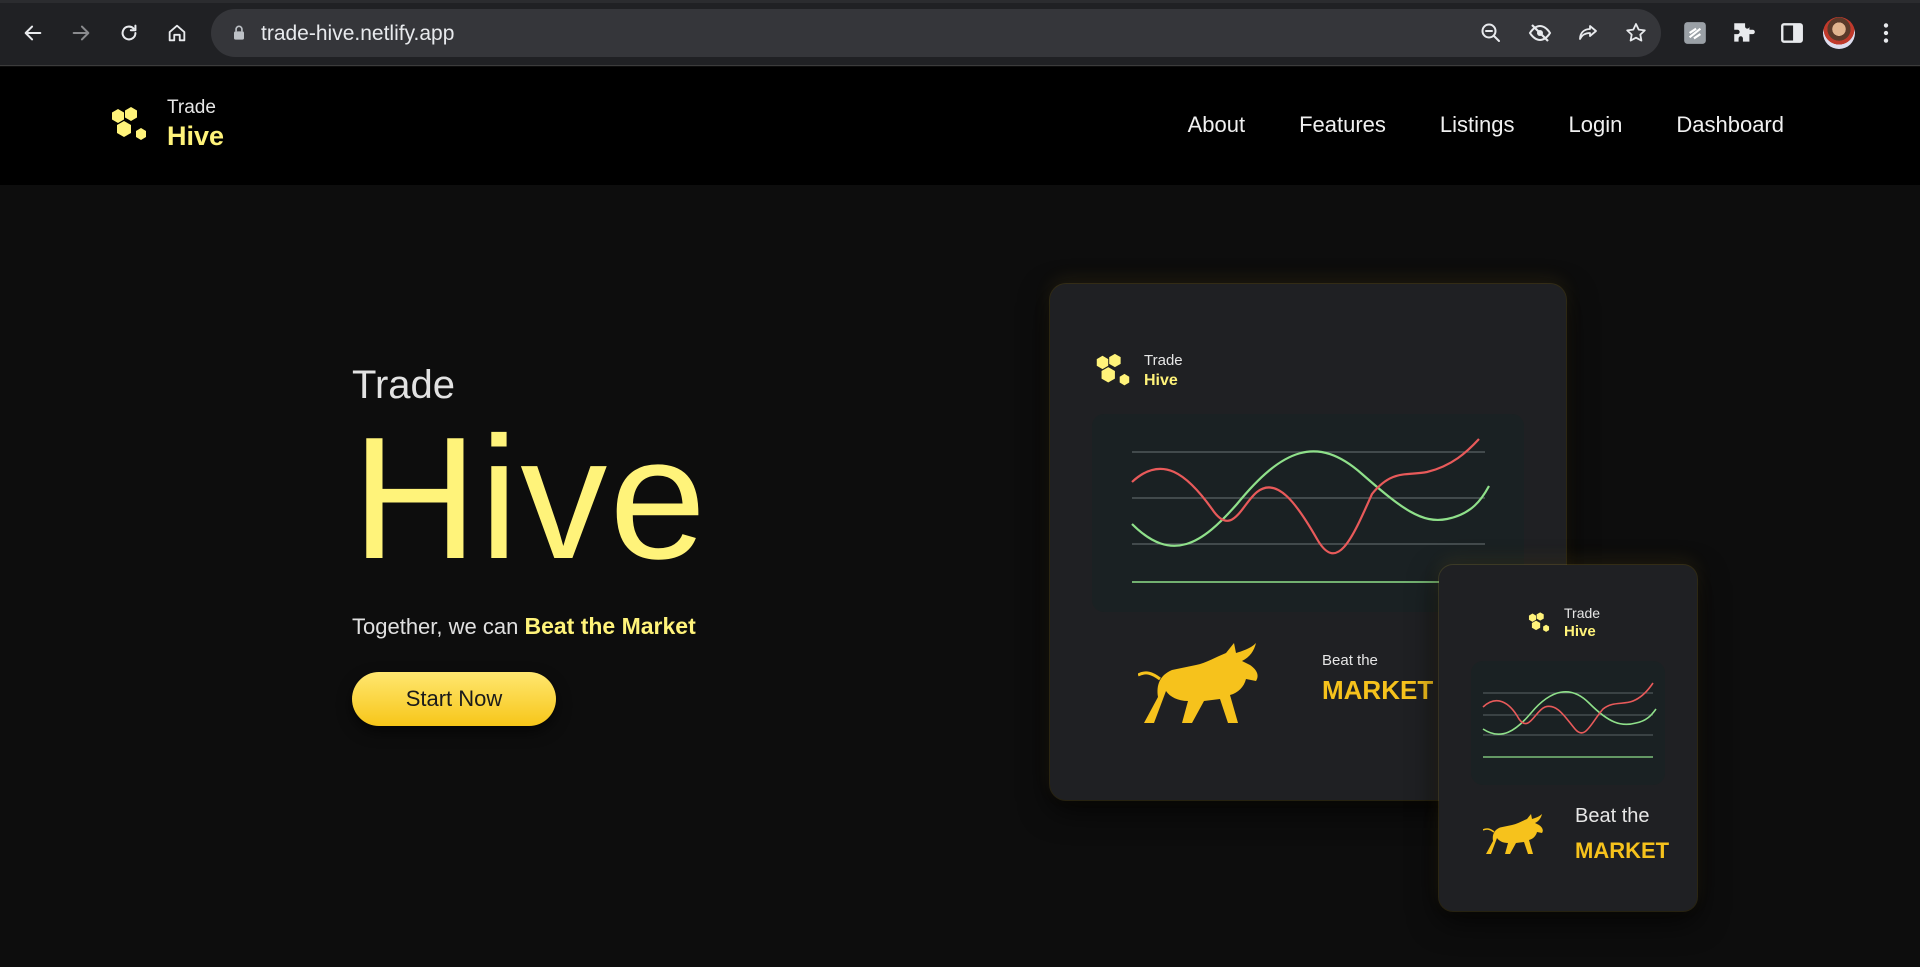 Image resolution: width=1920 pixels, height=967 pixels. Describe the element at coordinates (960, 1) in the screenshot. I see `tab-strip-edge` at that location.